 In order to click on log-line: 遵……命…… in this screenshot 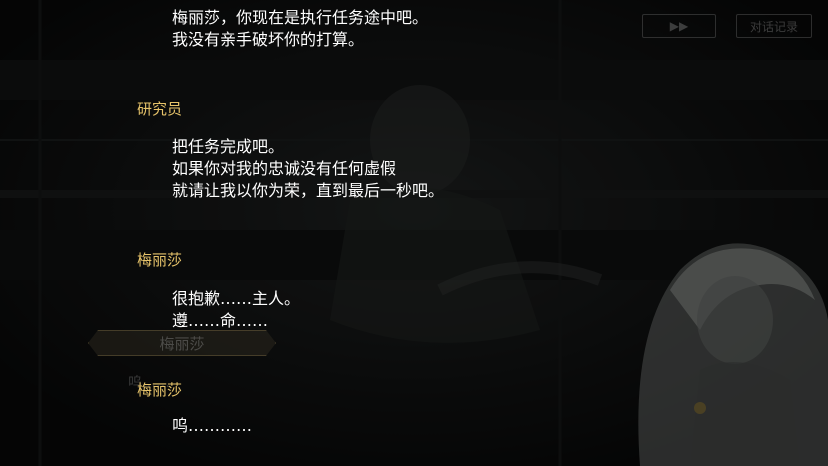, I will do `click(220, 320)`.